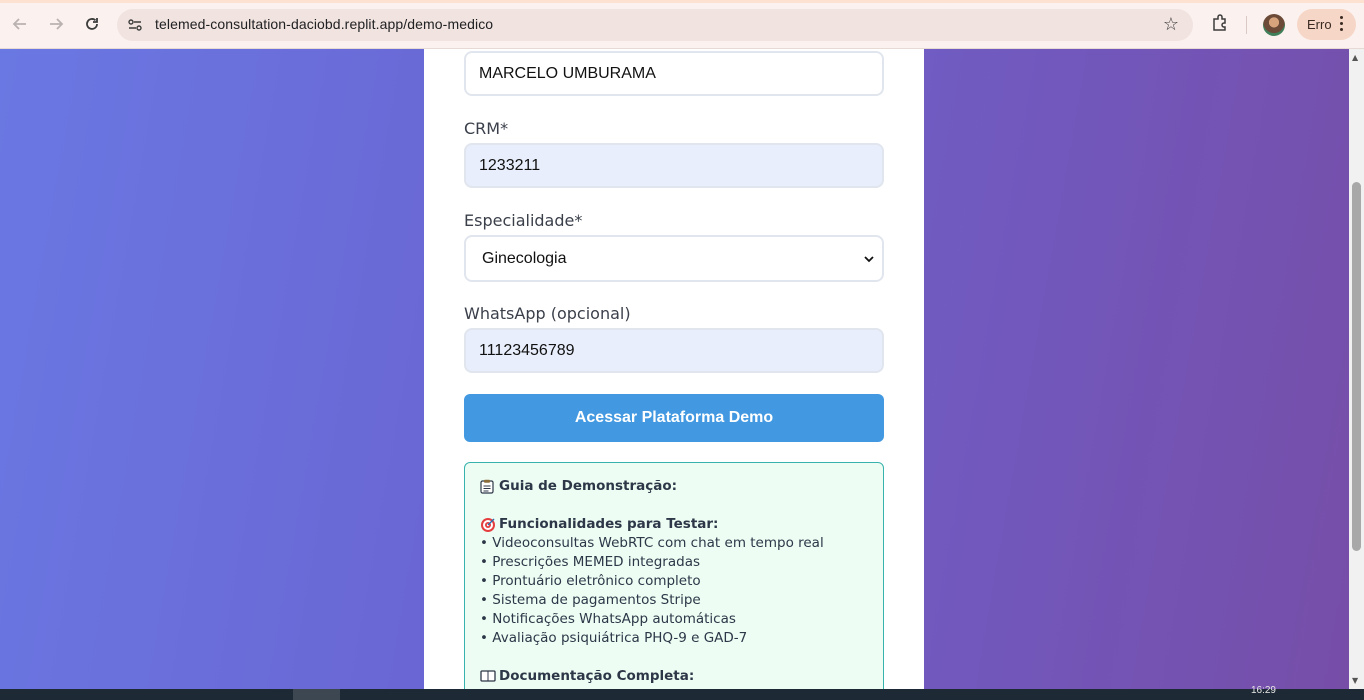  Describe the element at coordinates (524, 258) in the screenshot. I see `specialty-selected-value: Ginecologia` at that location.